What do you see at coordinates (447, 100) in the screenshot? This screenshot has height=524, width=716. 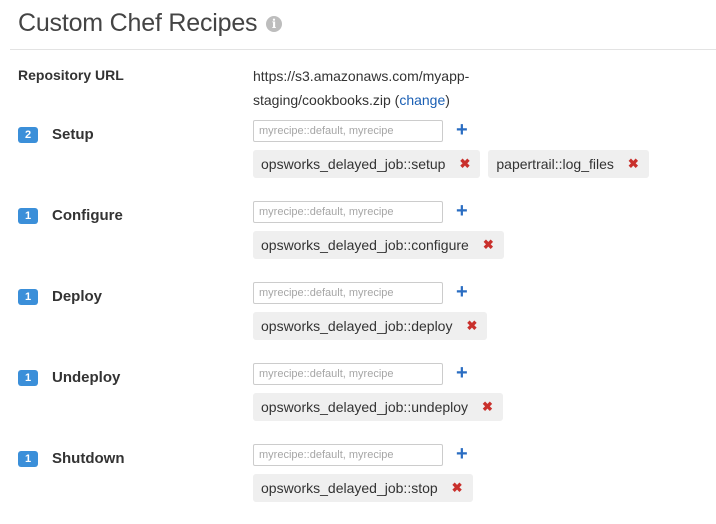 I see `change-close-paren: )` at bounding box center [447, 100].